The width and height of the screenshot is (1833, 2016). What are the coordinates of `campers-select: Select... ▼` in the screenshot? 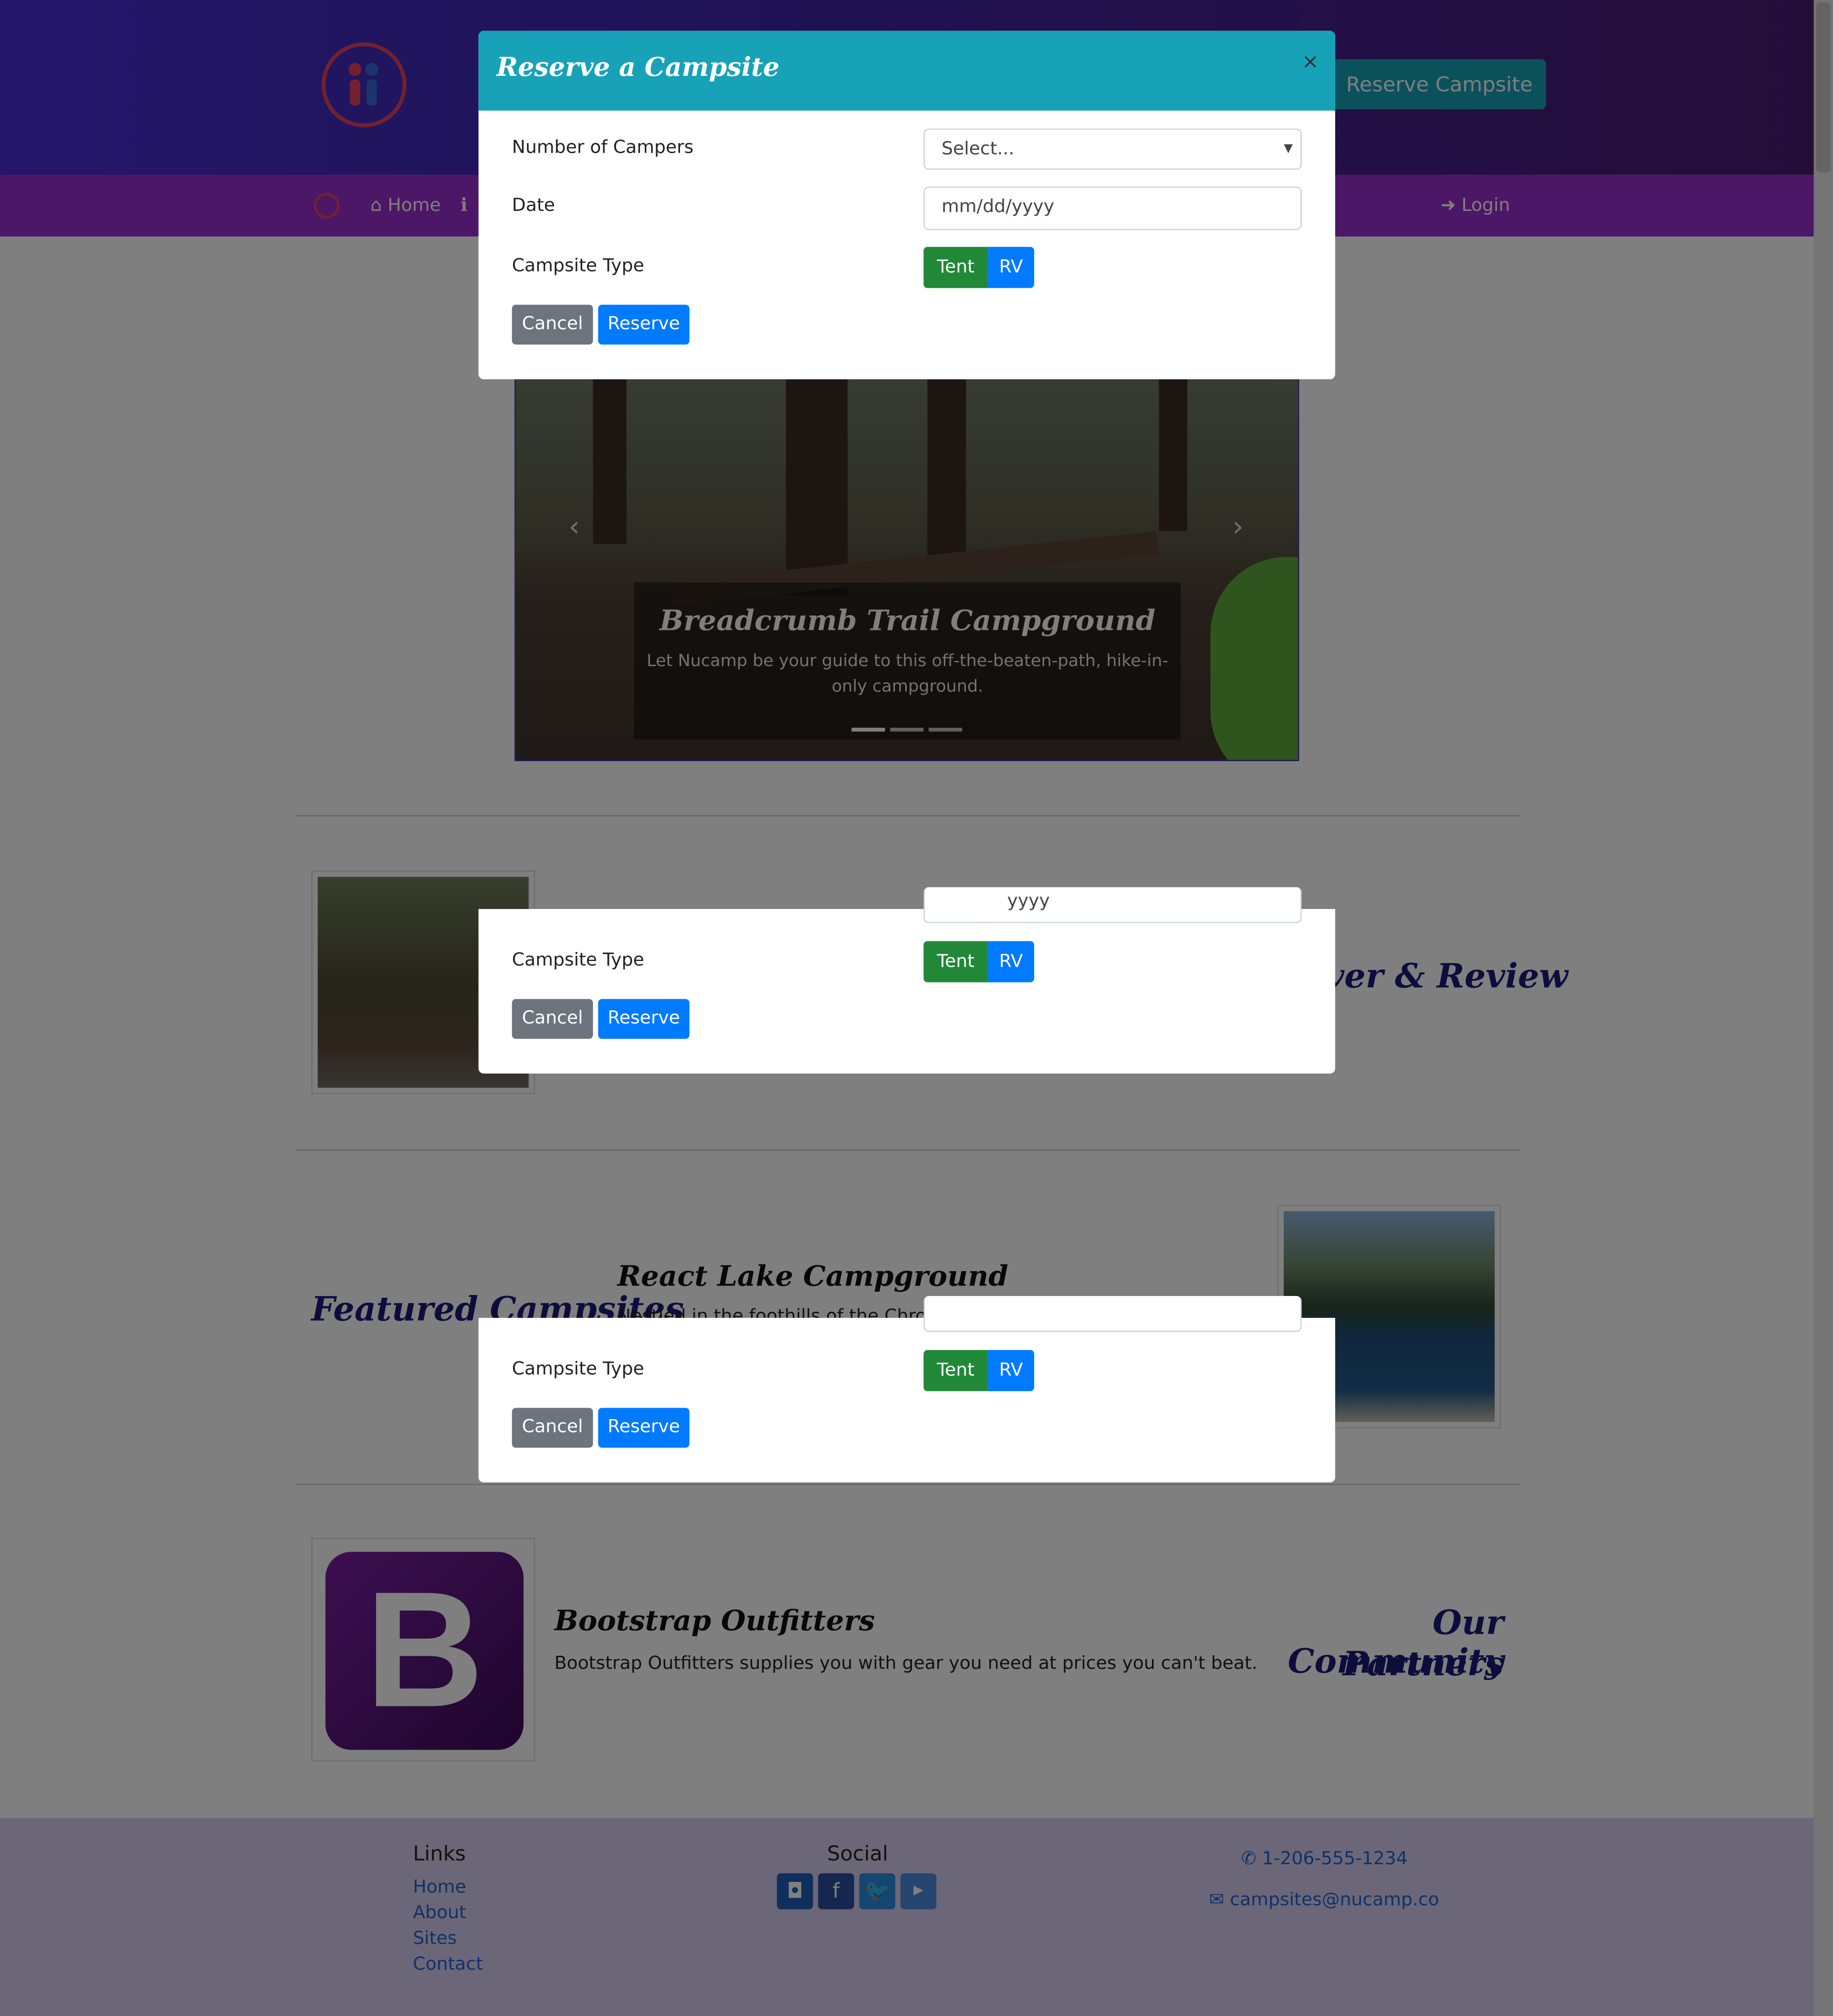 It's located at (1112, 149).